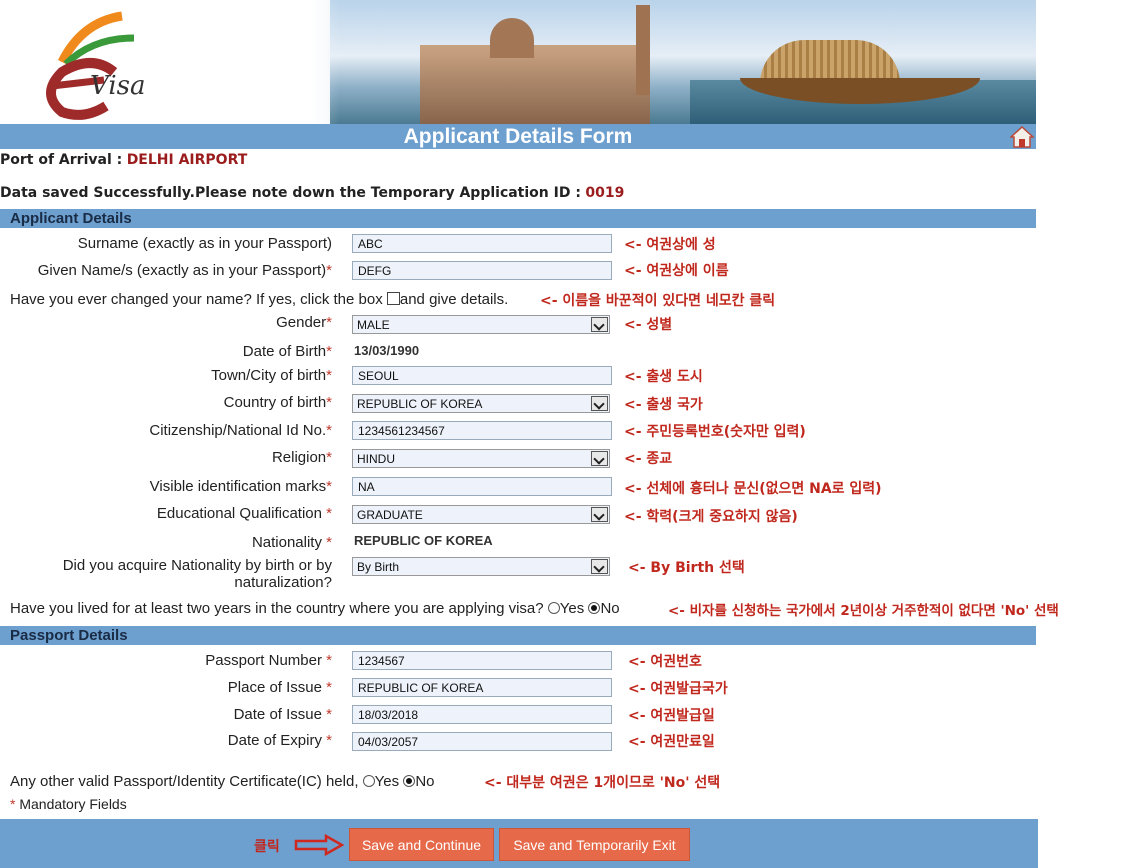 This screenshot has height=868, width=1124. Describe the element at coordinates (204, 243) in the screenshot. I see `surname-label: Surname (exactly as in your Passport)` at that location.